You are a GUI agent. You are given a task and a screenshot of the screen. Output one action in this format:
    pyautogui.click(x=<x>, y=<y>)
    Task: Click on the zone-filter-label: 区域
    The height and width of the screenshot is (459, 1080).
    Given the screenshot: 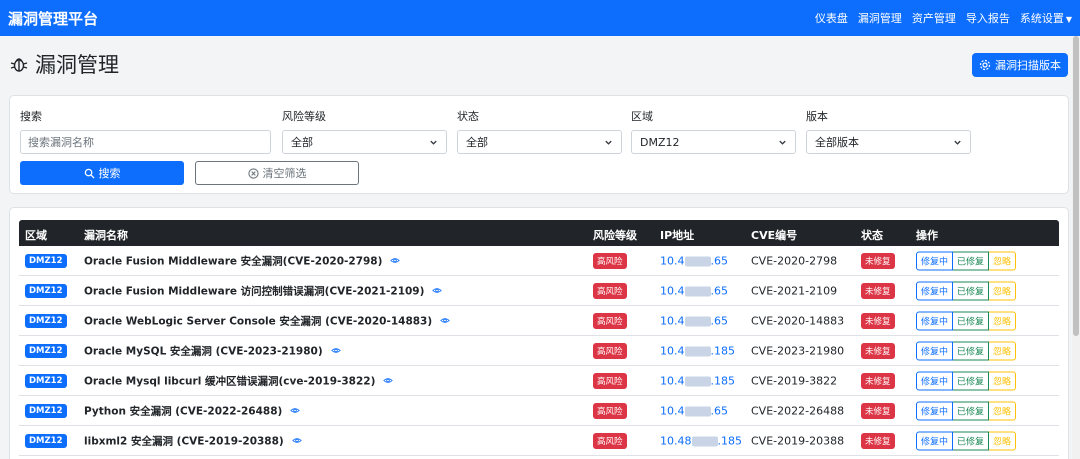 What is the action you would take?
    pyautogui.click(x=642, y=116)
    